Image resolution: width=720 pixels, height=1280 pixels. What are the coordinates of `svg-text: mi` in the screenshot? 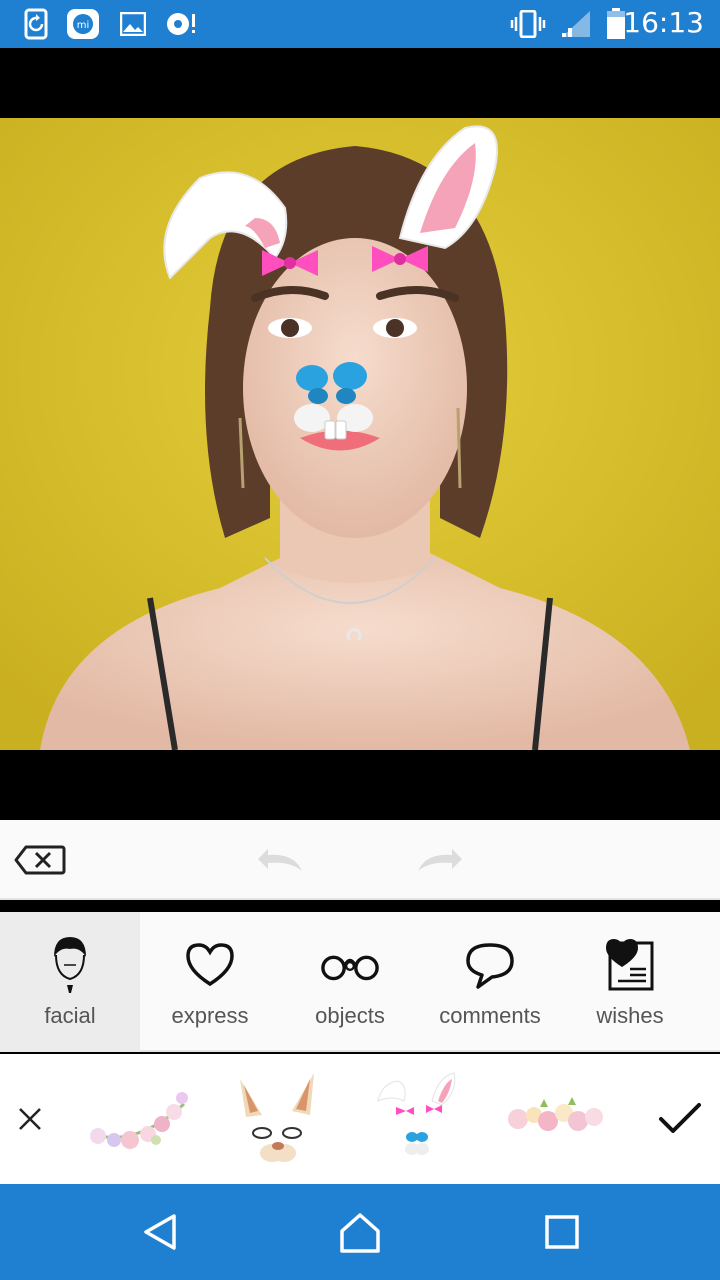 It's located at (83, 25).